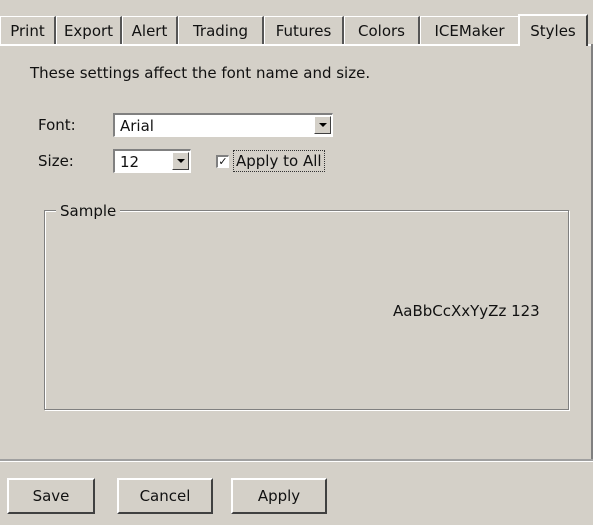 This screenshot has height=525, width=593. What do you see at coordinates (553, 30) in the screenshot?
I see `tab-styles: Styles` at bounding box center [553, 30].